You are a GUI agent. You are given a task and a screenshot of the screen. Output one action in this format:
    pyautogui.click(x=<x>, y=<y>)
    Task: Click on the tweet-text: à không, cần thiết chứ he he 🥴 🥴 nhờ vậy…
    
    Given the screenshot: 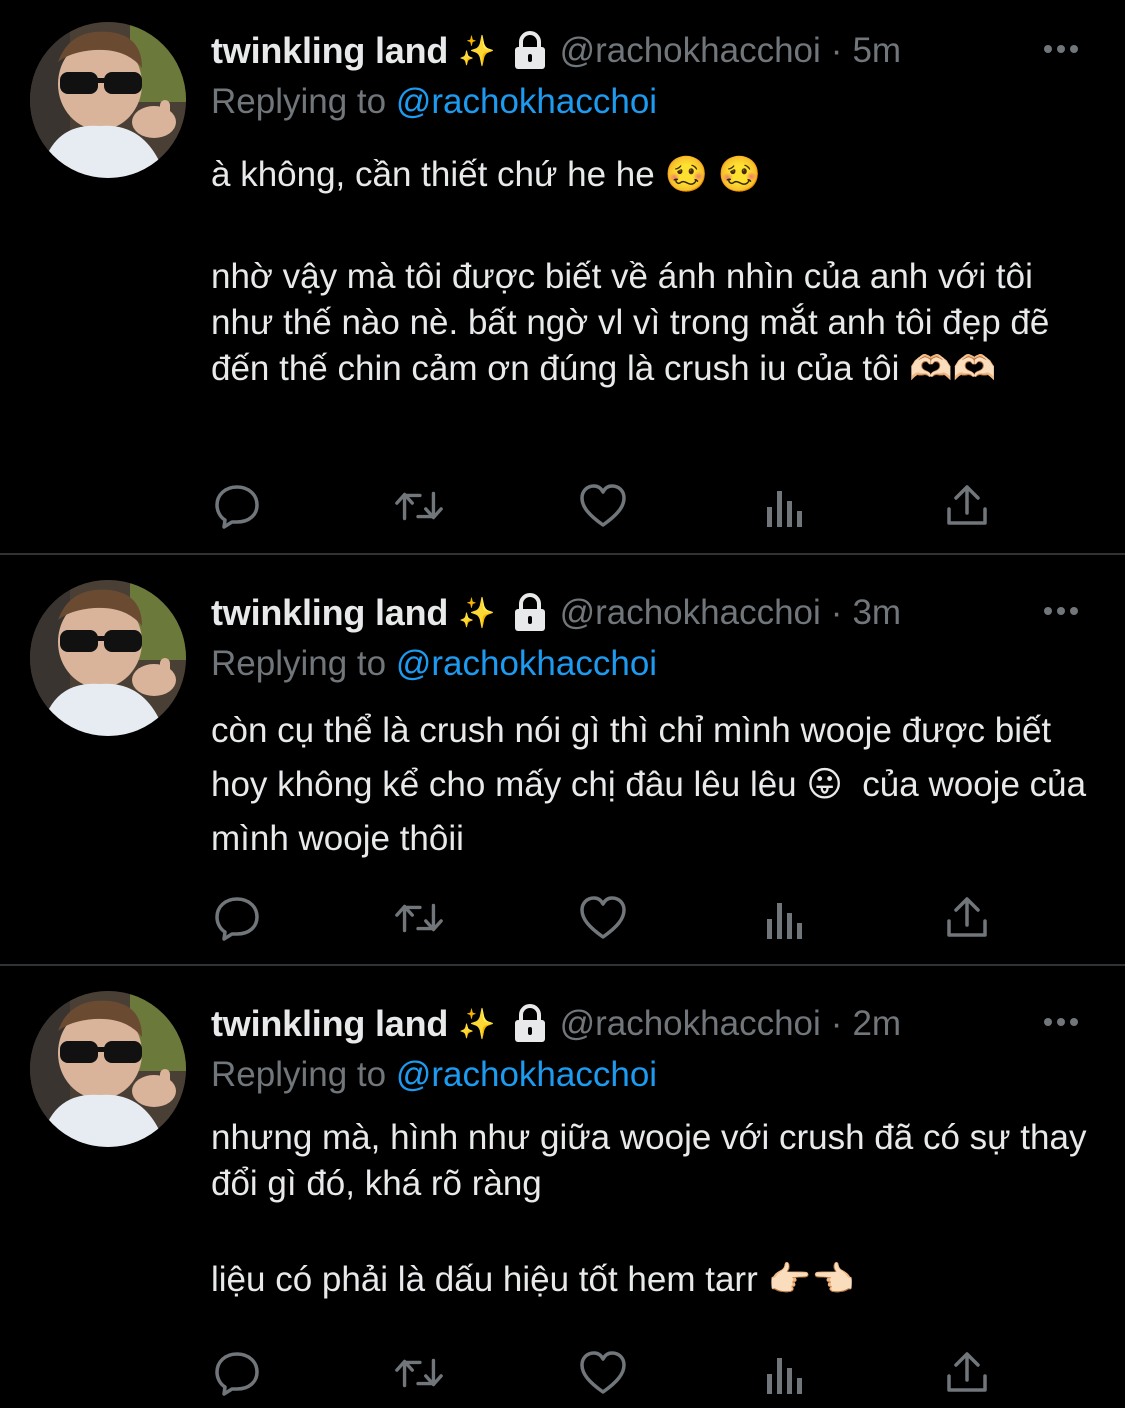 What is the action you would take?
    pyautogui.click(x=651, y=272)
    